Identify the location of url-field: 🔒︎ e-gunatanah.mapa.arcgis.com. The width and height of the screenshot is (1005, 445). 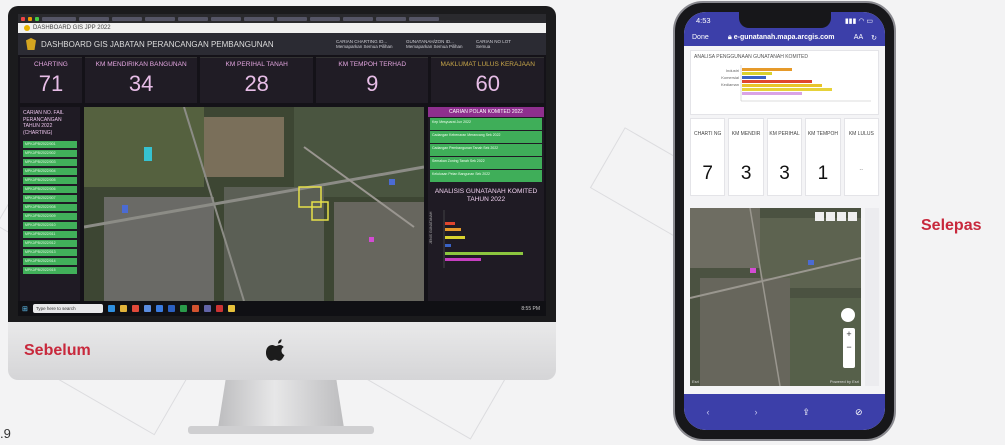
(781, 38).